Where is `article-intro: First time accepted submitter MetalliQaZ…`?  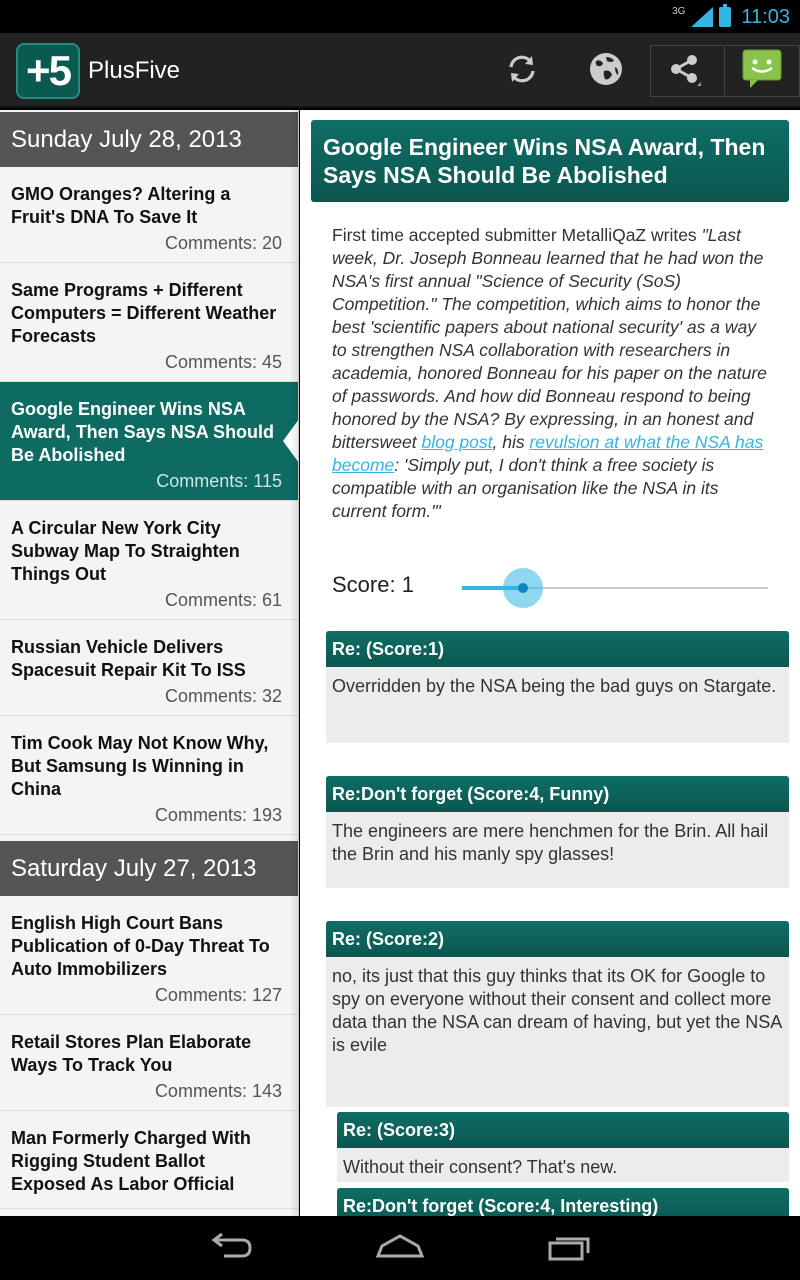 article-intro: First time accepted submitter MetalliQaZ… is located at coordinates (514, 235).